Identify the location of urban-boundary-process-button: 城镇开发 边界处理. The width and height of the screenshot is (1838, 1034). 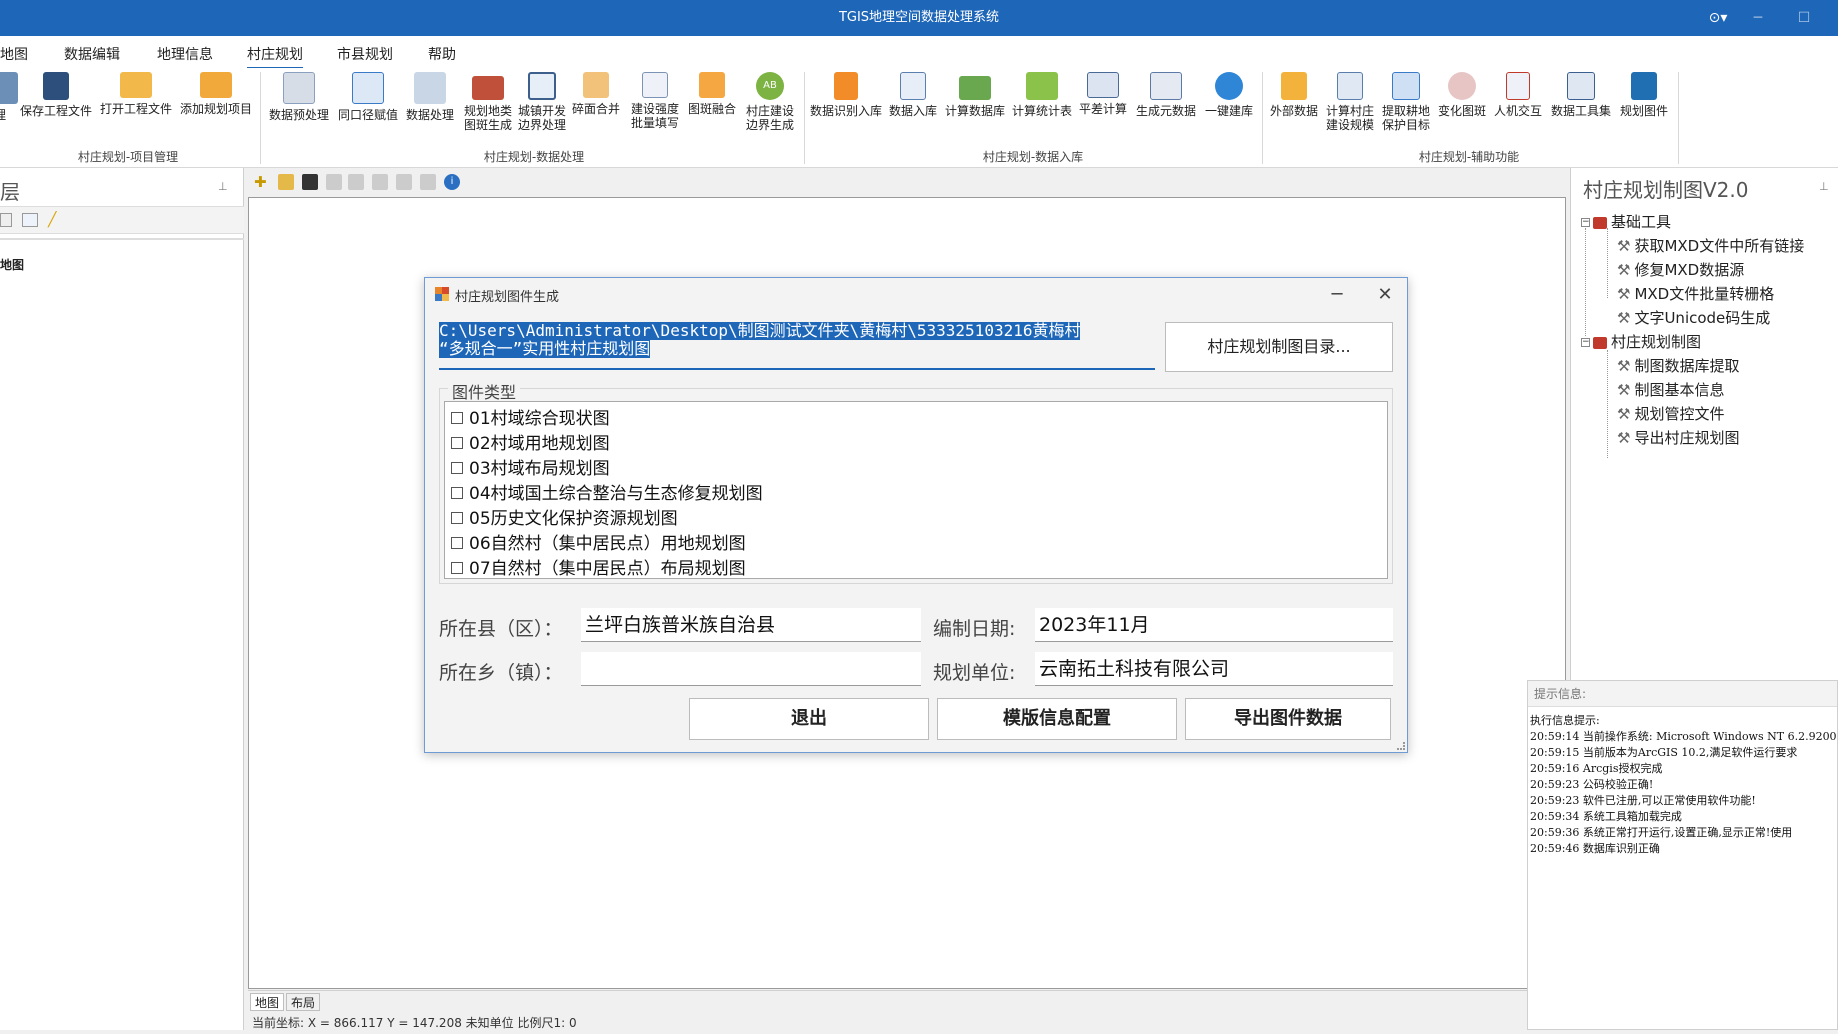
(542, 102).